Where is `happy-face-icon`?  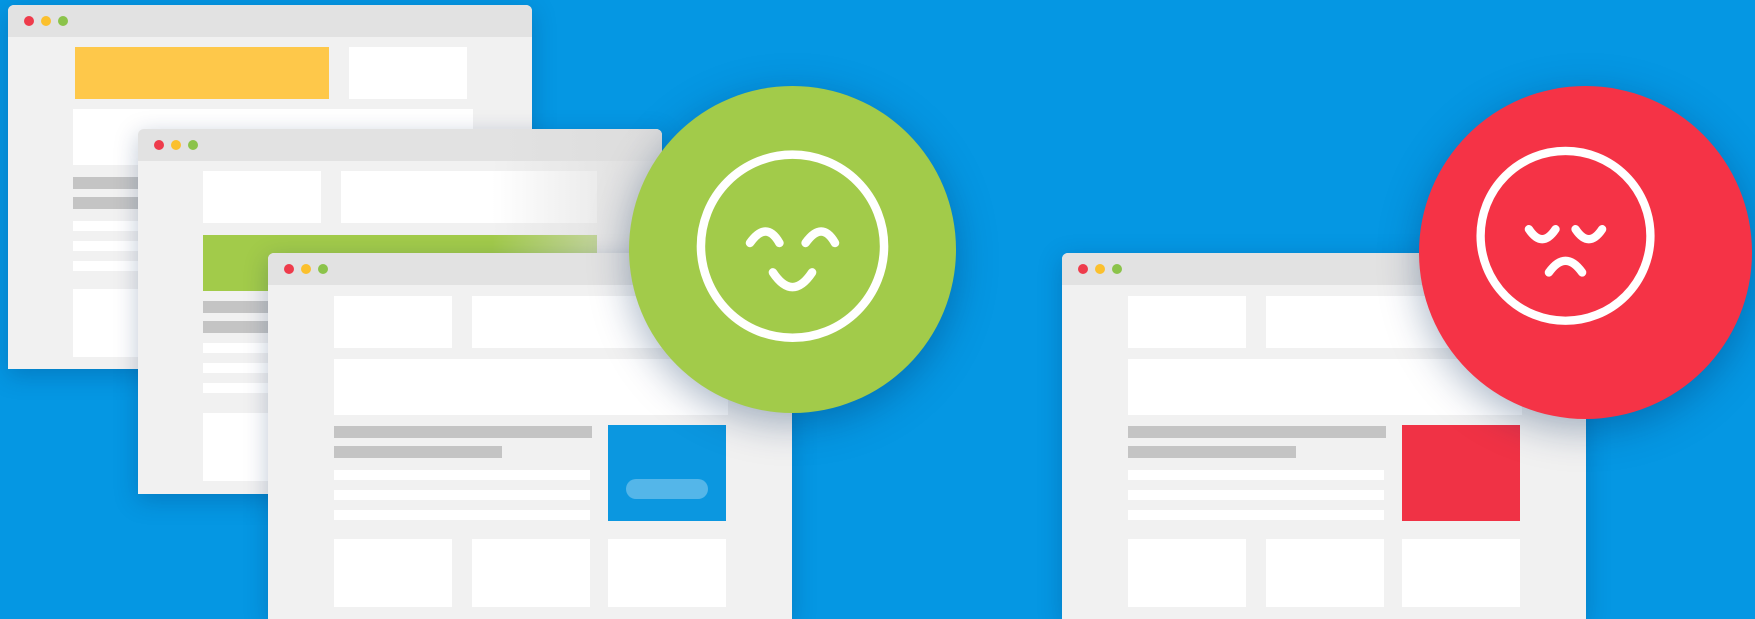 happy-face-icon is located at coordinates (792, 249).